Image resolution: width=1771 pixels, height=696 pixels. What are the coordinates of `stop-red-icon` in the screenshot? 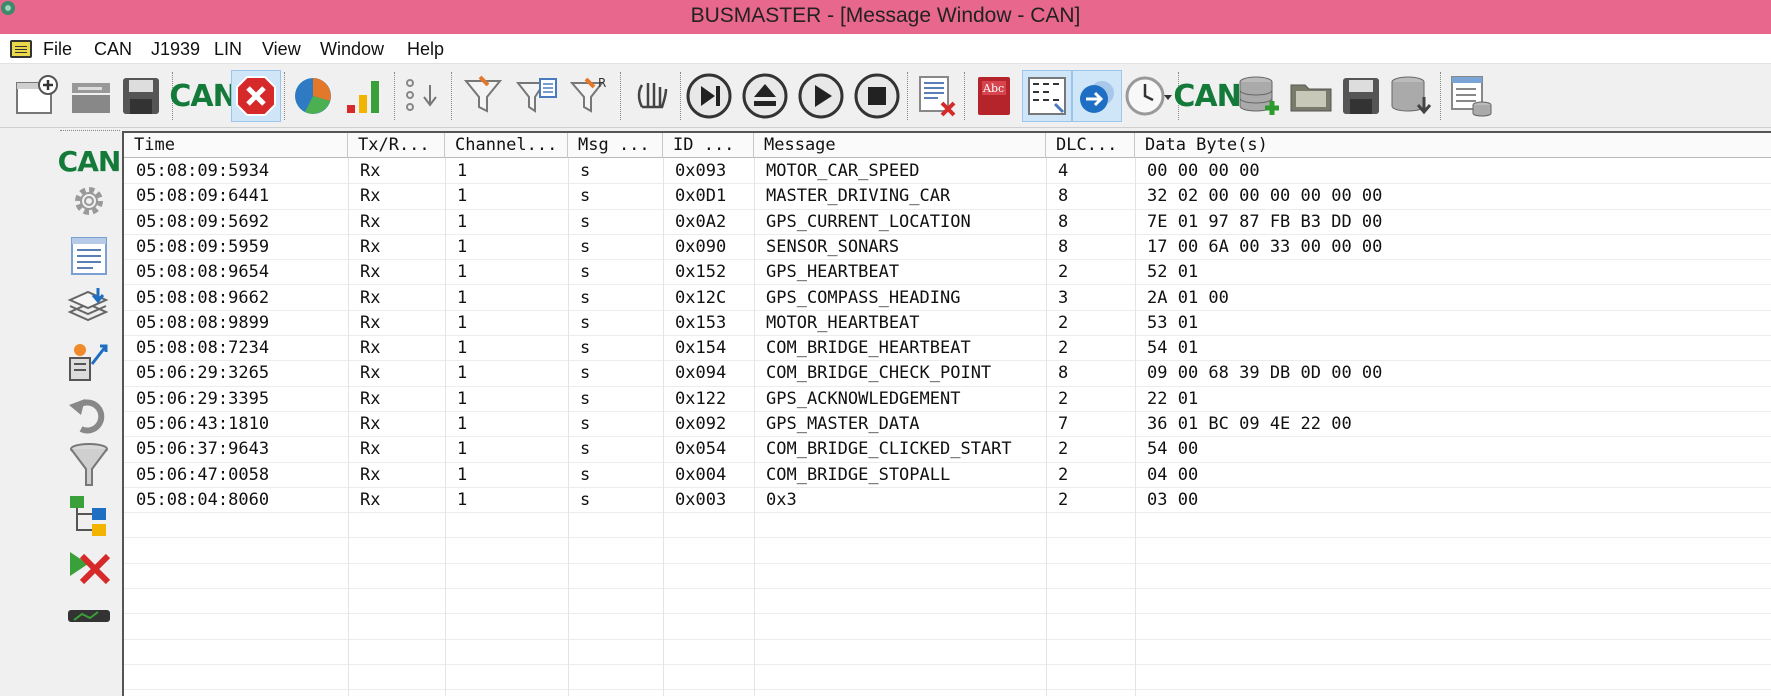 It's located at (256, 96).